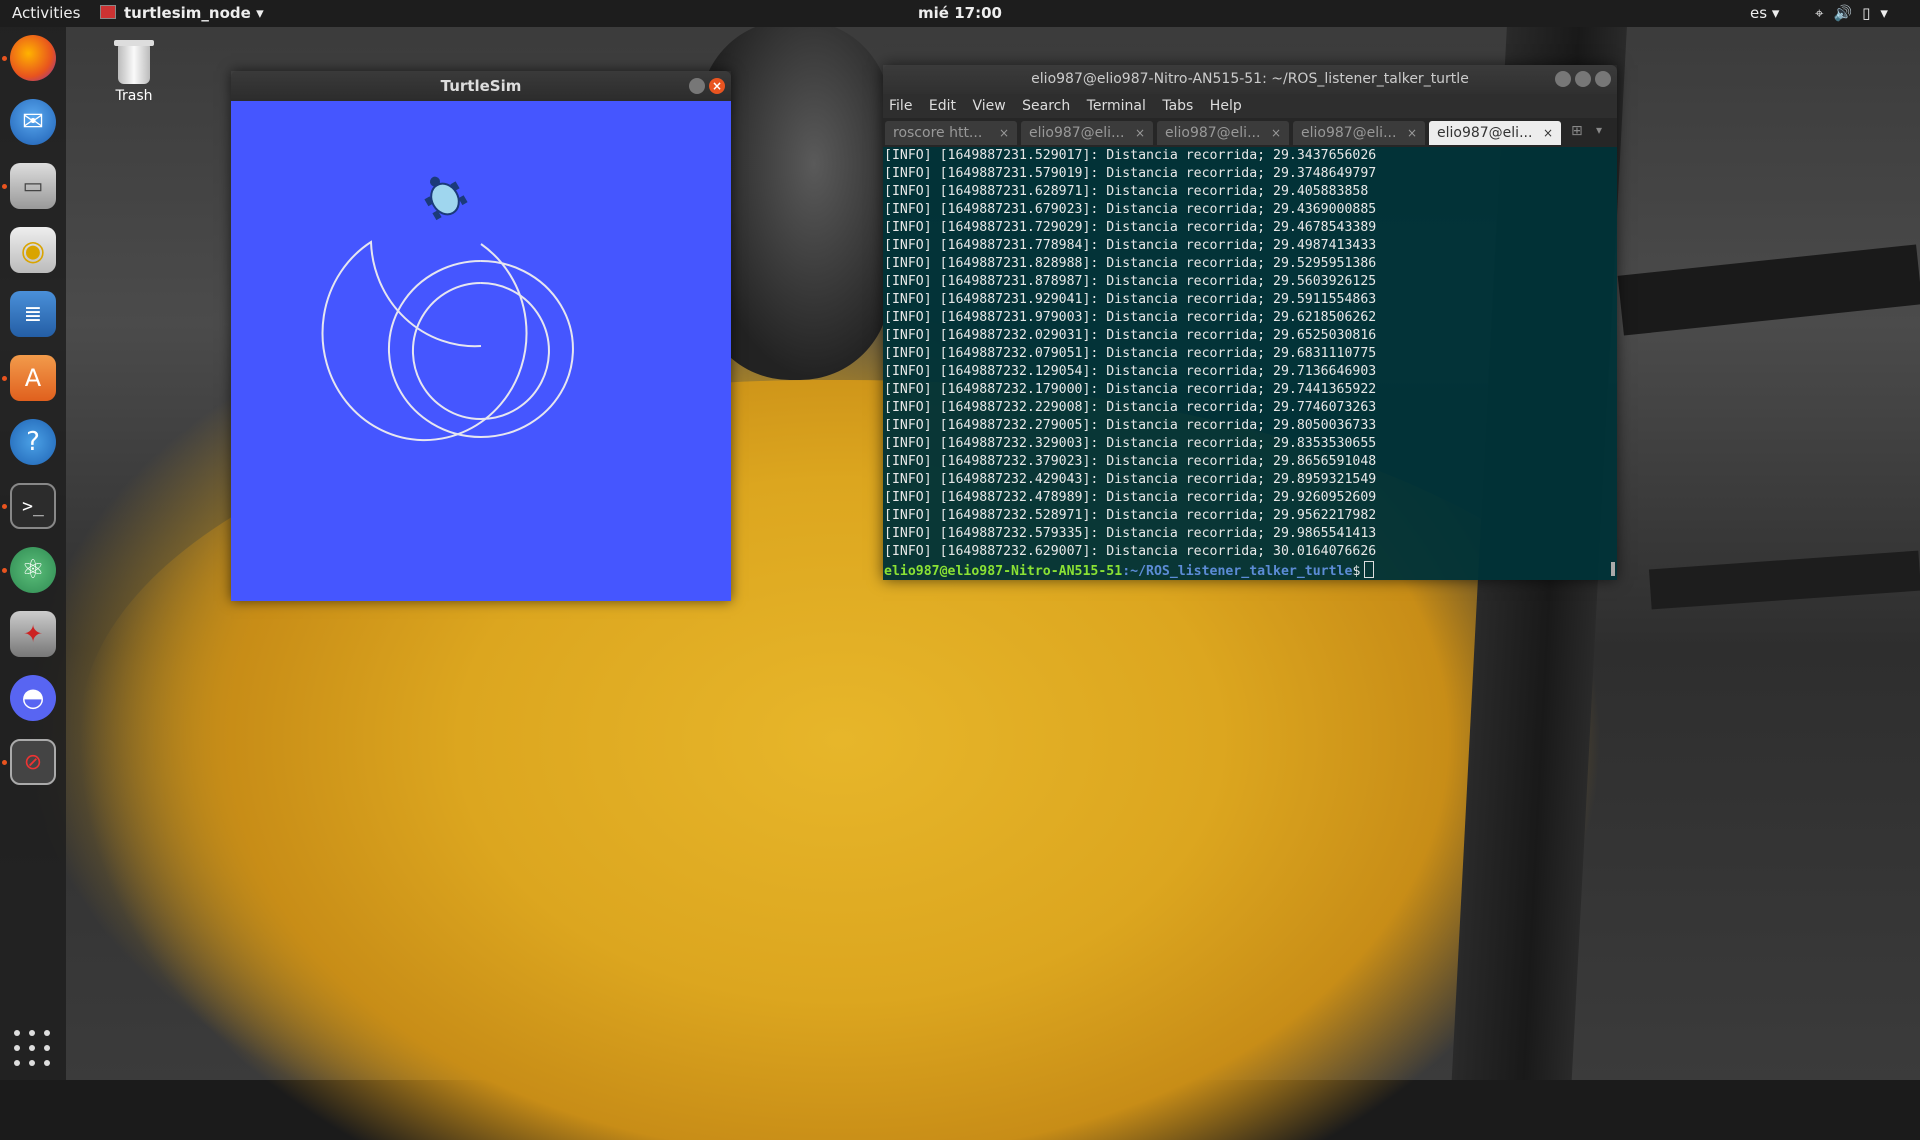 This screenshot has height=1140, width=1920. Describe the element at coordinates (1599, 130) in the screenshot. I see `tab-list-chevron-icon: ▾` at that location.